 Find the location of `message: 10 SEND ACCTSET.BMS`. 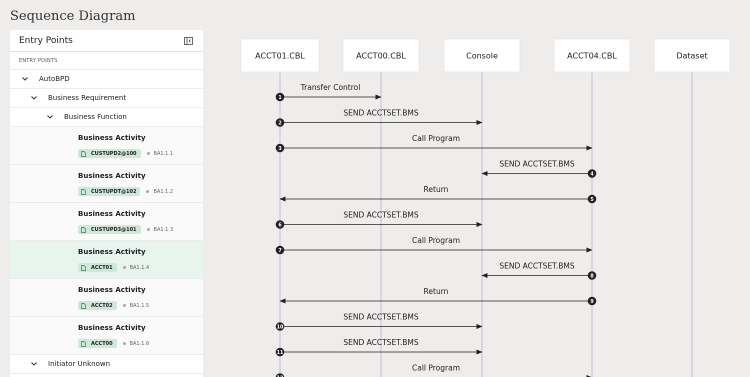

message: 10 SEND ACCTSET.BMS is located at coordinates (379, 322).